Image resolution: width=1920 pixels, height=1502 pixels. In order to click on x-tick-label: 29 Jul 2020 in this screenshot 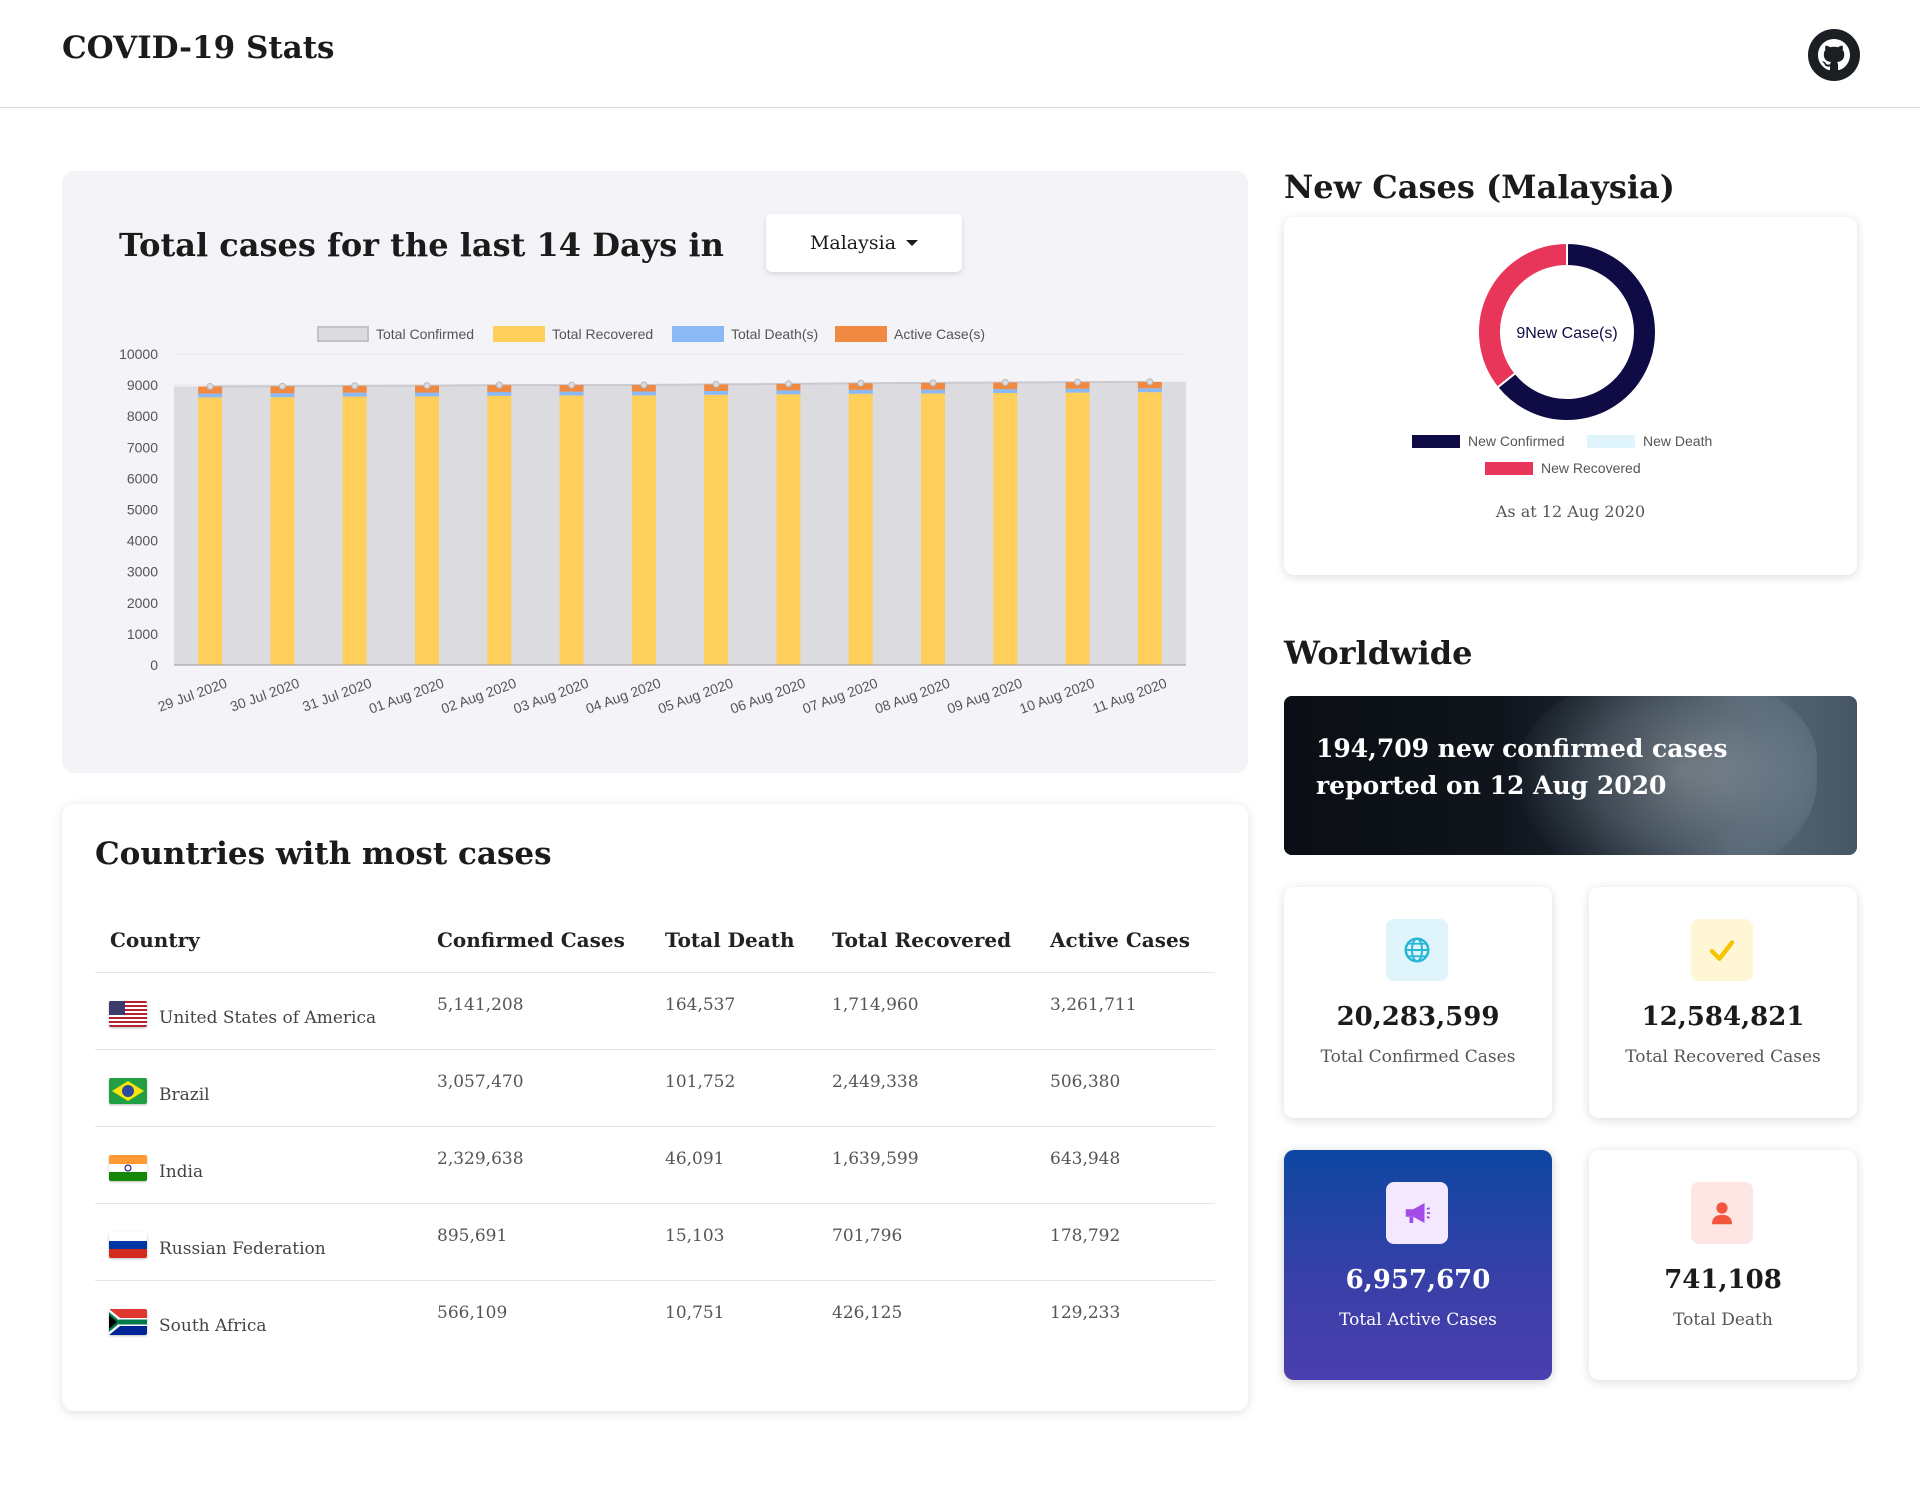, I will do `click(193, 695)`.